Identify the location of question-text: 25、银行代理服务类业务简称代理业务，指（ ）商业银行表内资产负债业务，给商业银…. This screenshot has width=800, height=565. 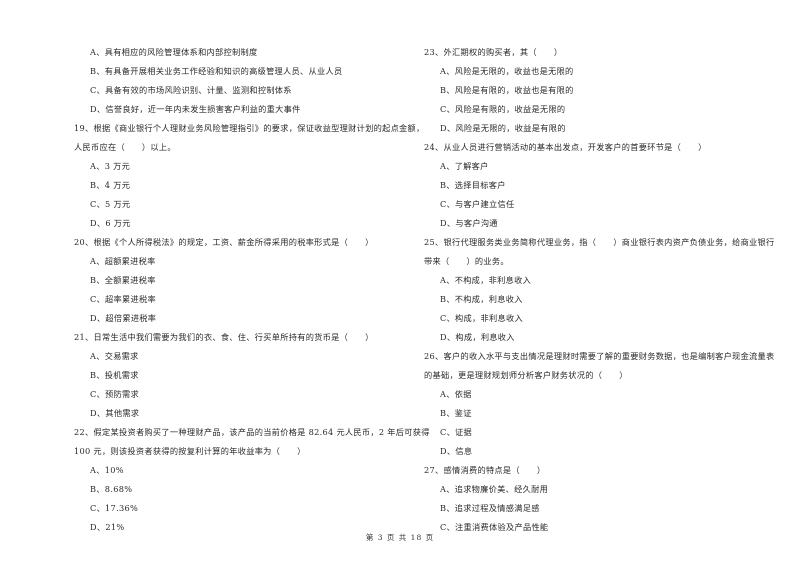
(599, 242).